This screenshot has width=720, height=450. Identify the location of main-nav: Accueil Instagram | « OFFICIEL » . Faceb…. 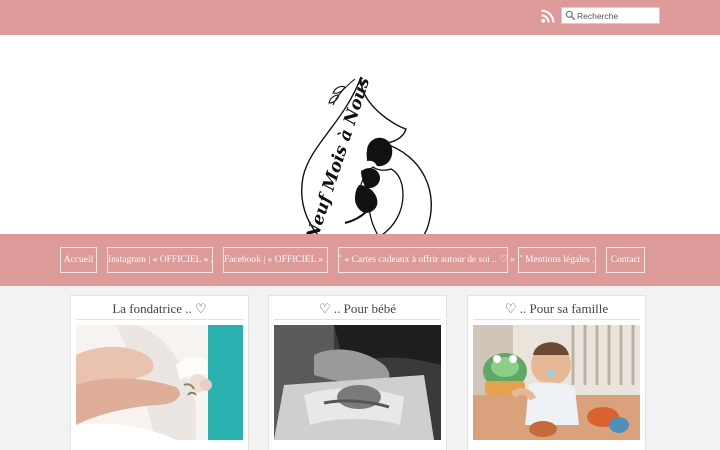
(360, 260).